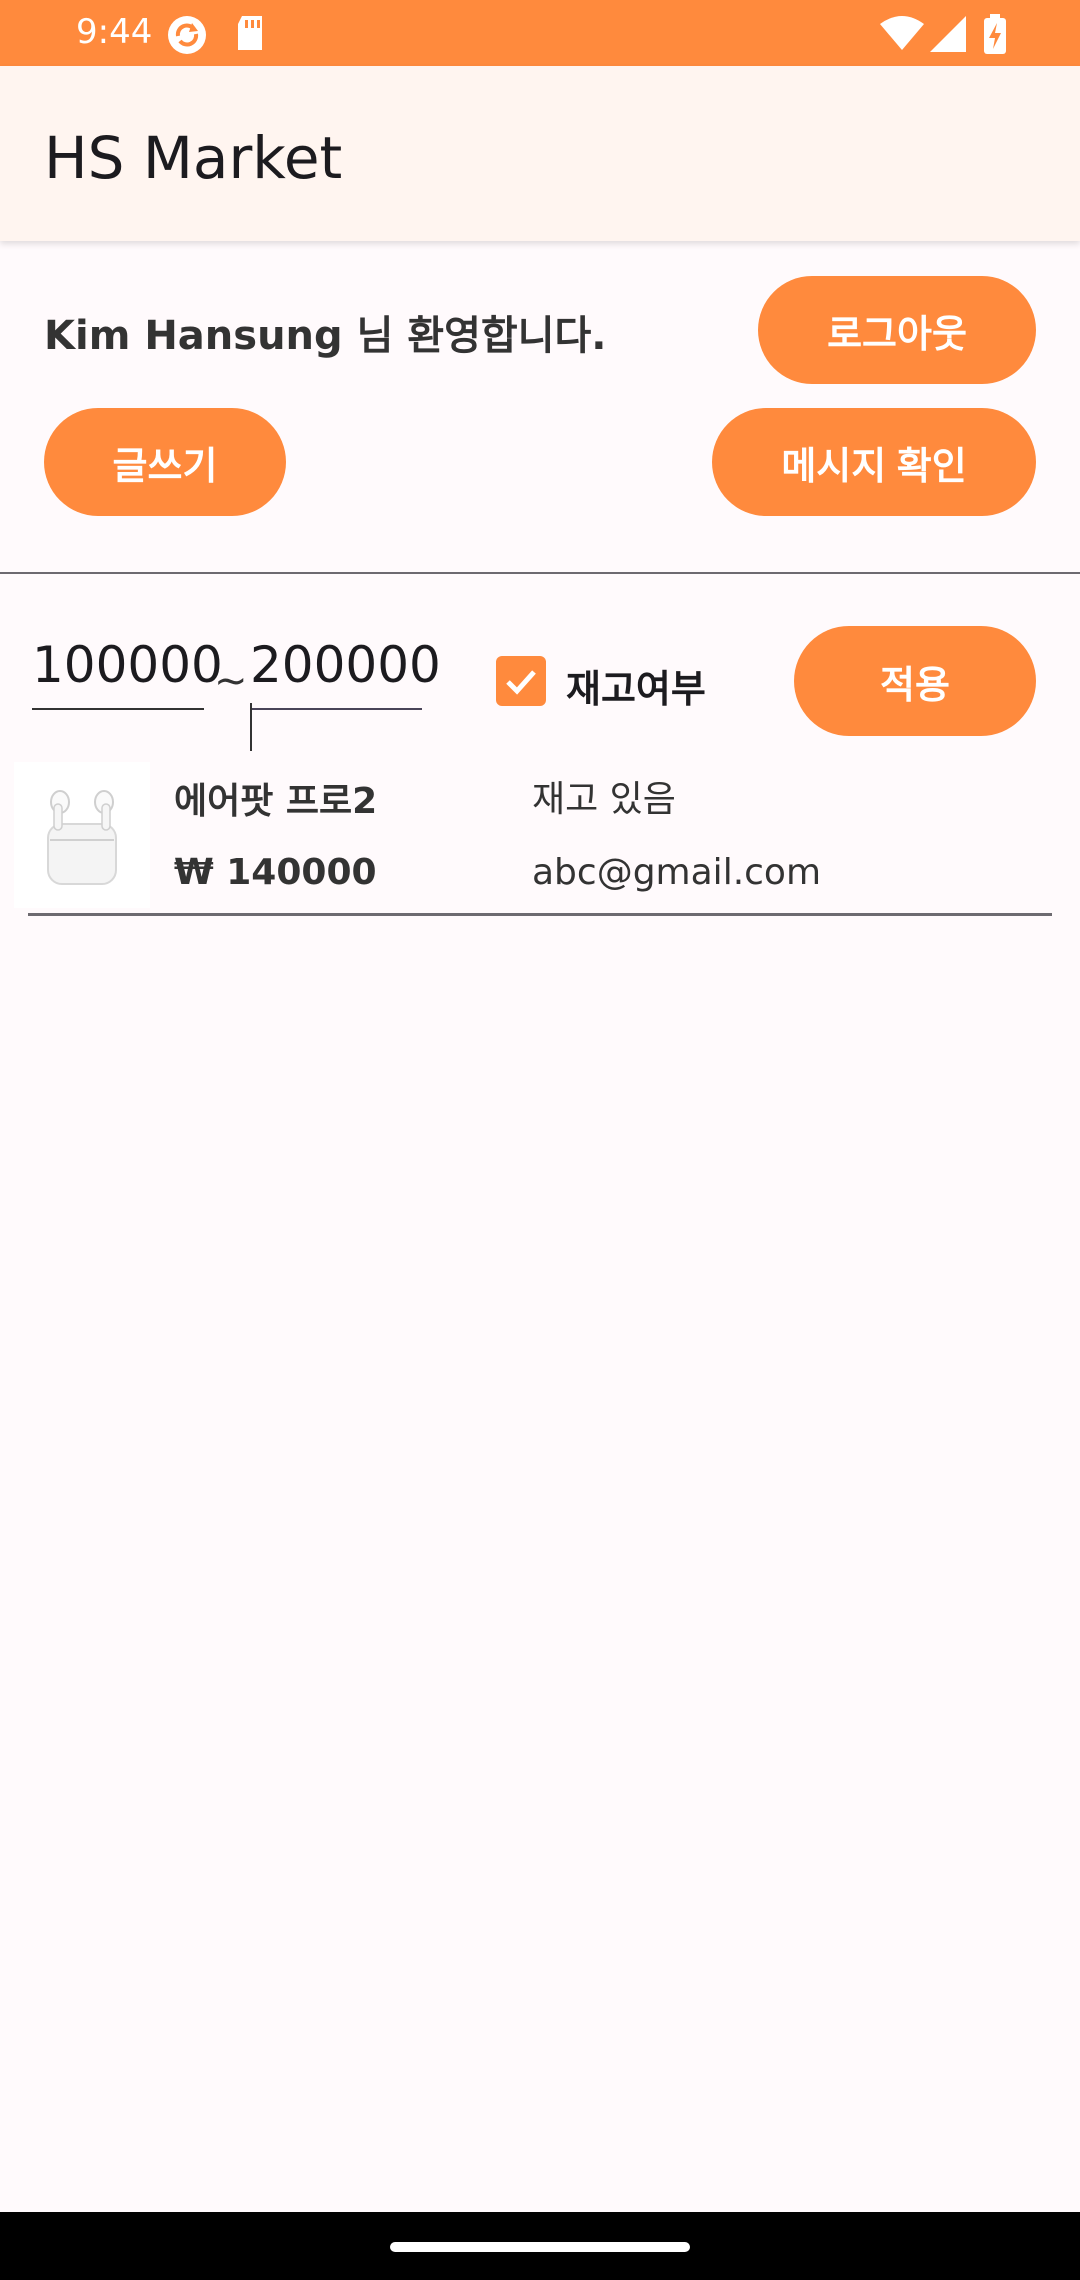  I want to click on min-price-input: 100000, so click(127, 673).